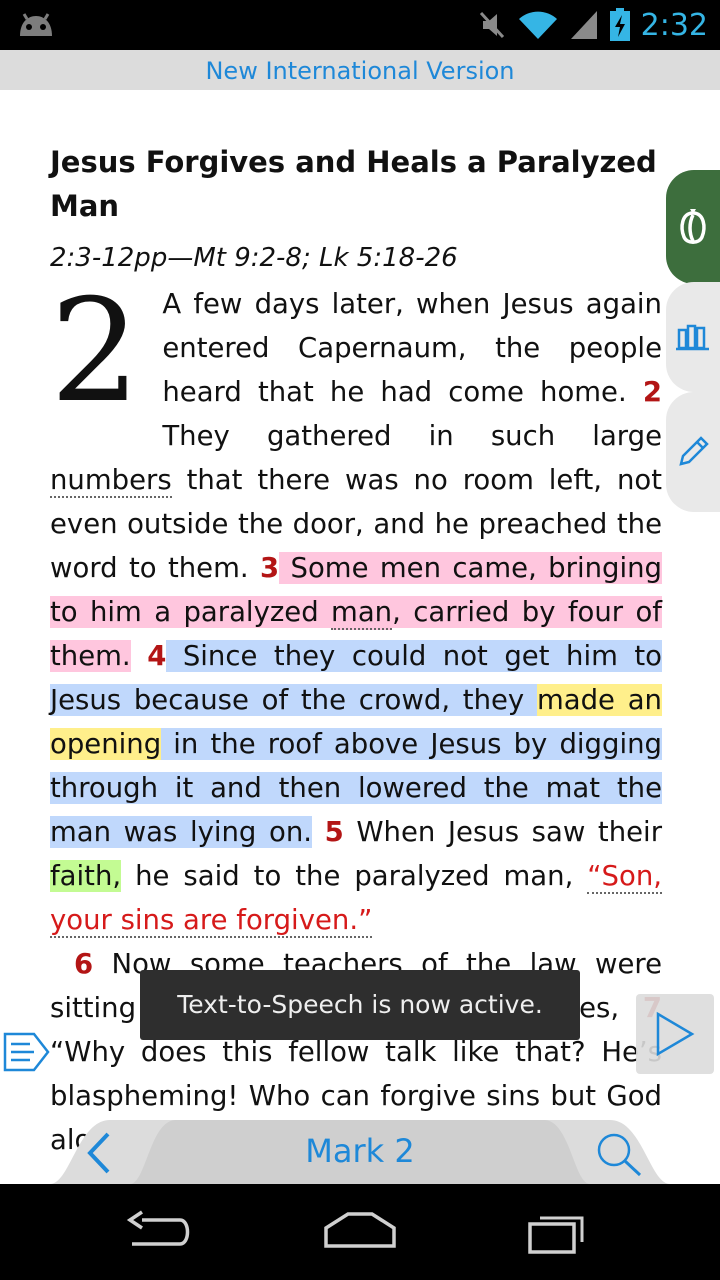 The height and width of the screenshot is (1280, 720). Describe the element at coordinates (557, 1232) in the screenshot. I see `recent-apps-icon` at that location.